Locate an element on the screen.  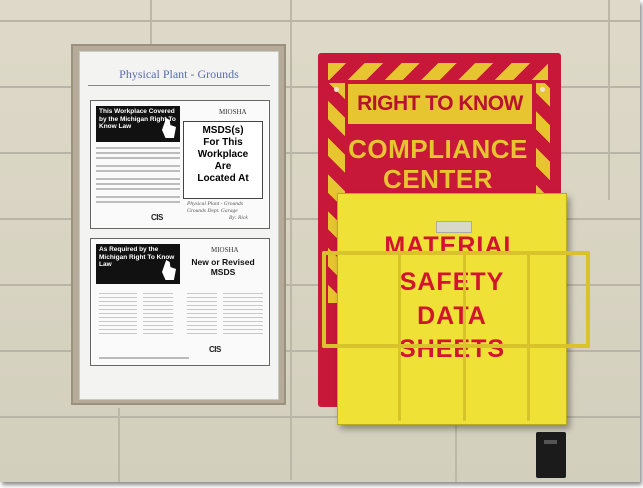
new-msds-title: New or Revised MSDS is located at coordinates (223, 267).